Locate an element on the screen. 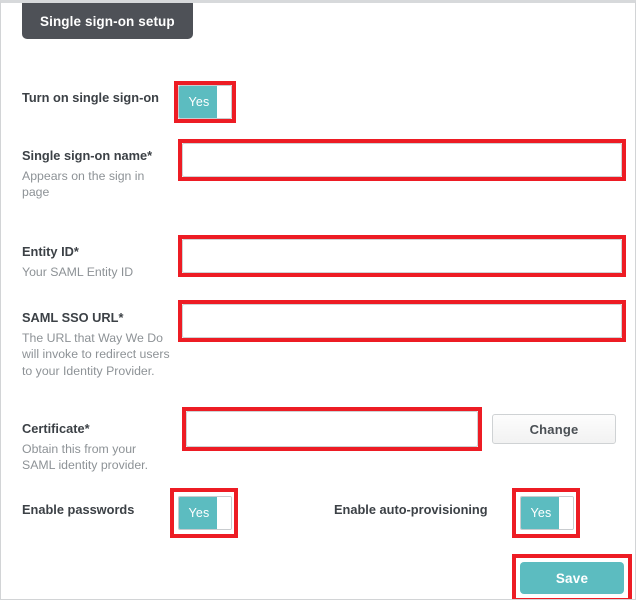 The image size is (636, 600). input-certificate is located at coordinates (332, 429).